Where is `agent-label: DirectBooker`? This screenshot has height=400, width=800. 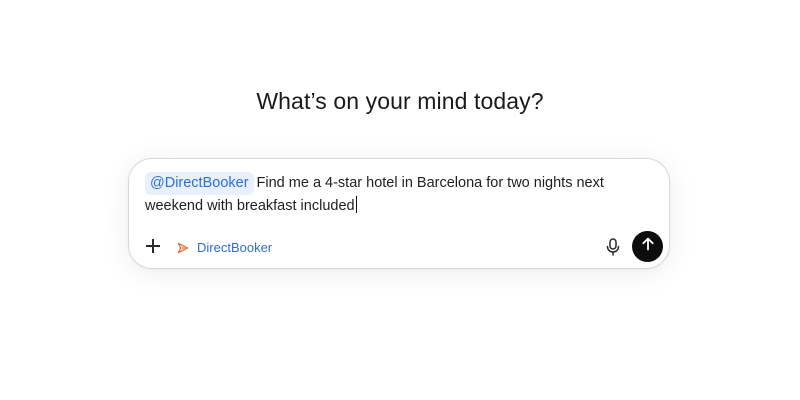 agent-label: DirectBooker is located at coordinates (235, 247).